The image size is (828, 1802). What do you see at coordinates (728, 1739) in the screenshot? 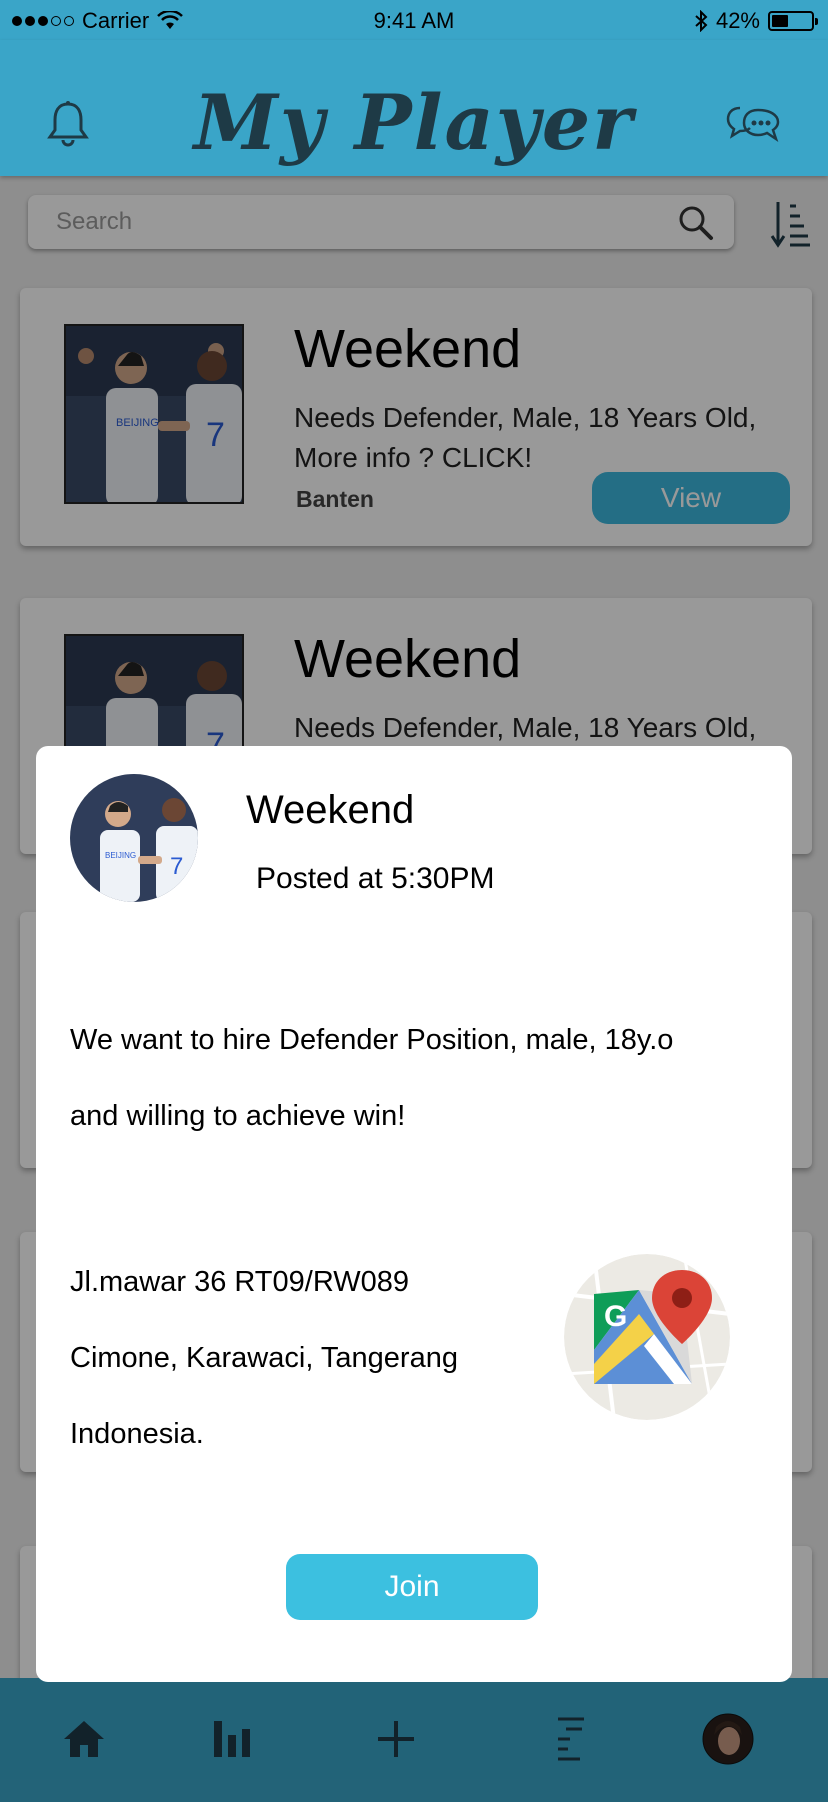
I see `profile-avatar` at bounding box center [728, 1739].